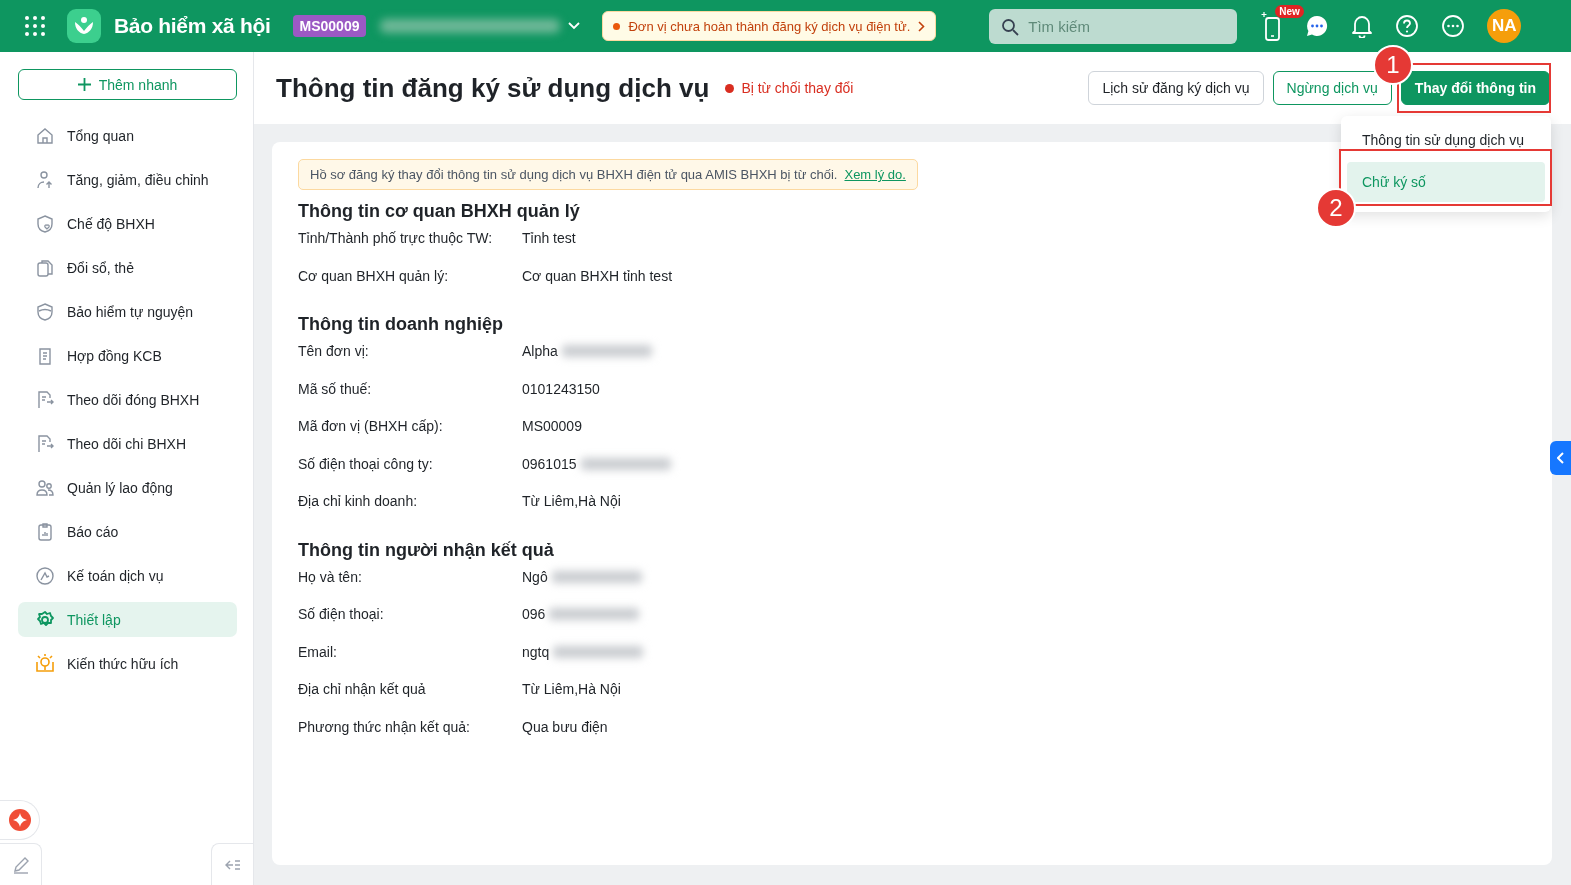 The image size is (1571, 885). I want to click on sidebar-item: Tổng quan, so click(127, 135).